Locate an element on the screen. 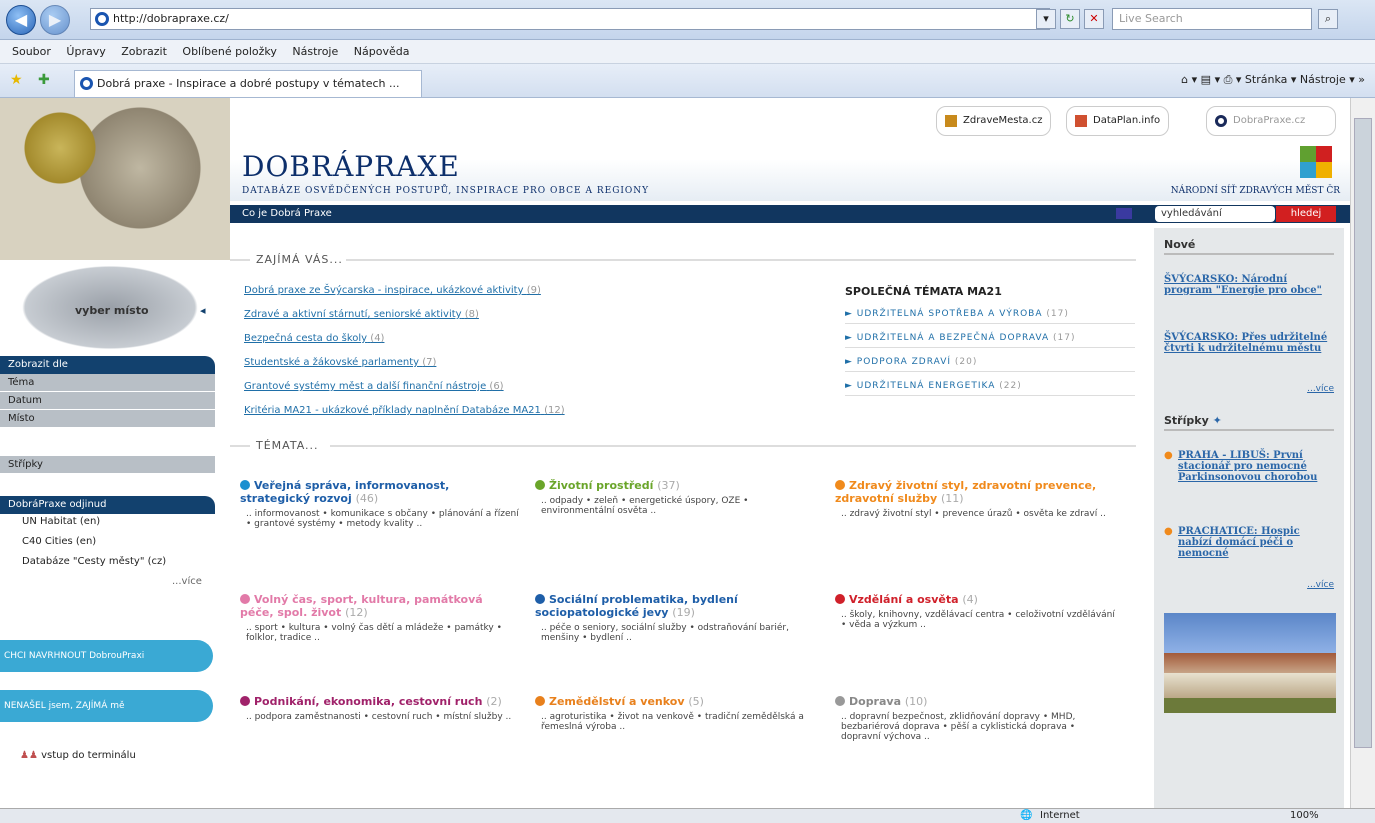 Image resolution: width=1375 pixels, height=823 pixels. czech-map: vyber místo ◂ is located at coordinates (110, 307).